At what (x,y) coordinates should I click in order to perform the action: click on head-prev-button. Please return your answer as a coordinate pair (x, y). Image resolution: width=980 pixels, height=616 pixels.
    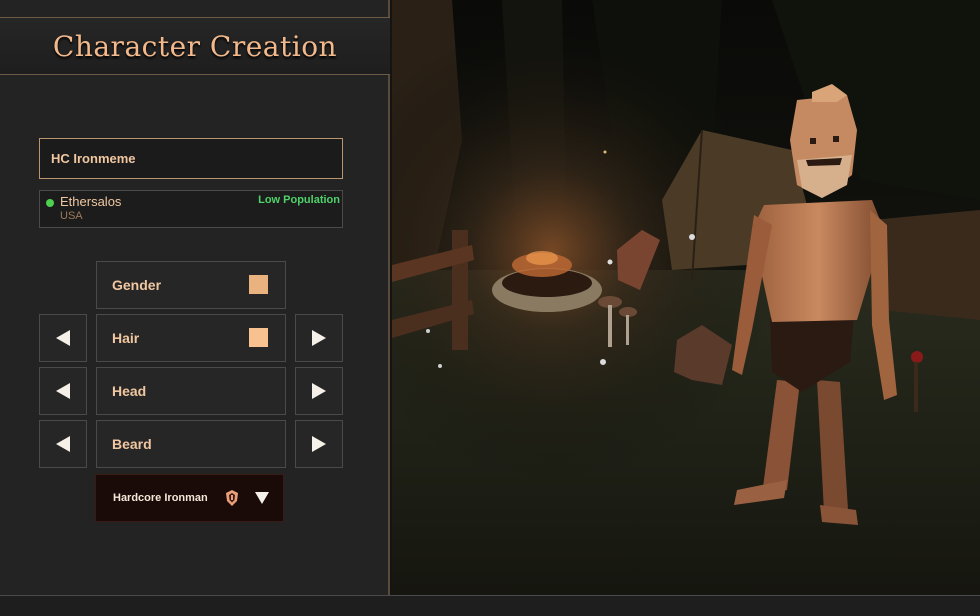
    Looking at the image, I should click on (63, 391).